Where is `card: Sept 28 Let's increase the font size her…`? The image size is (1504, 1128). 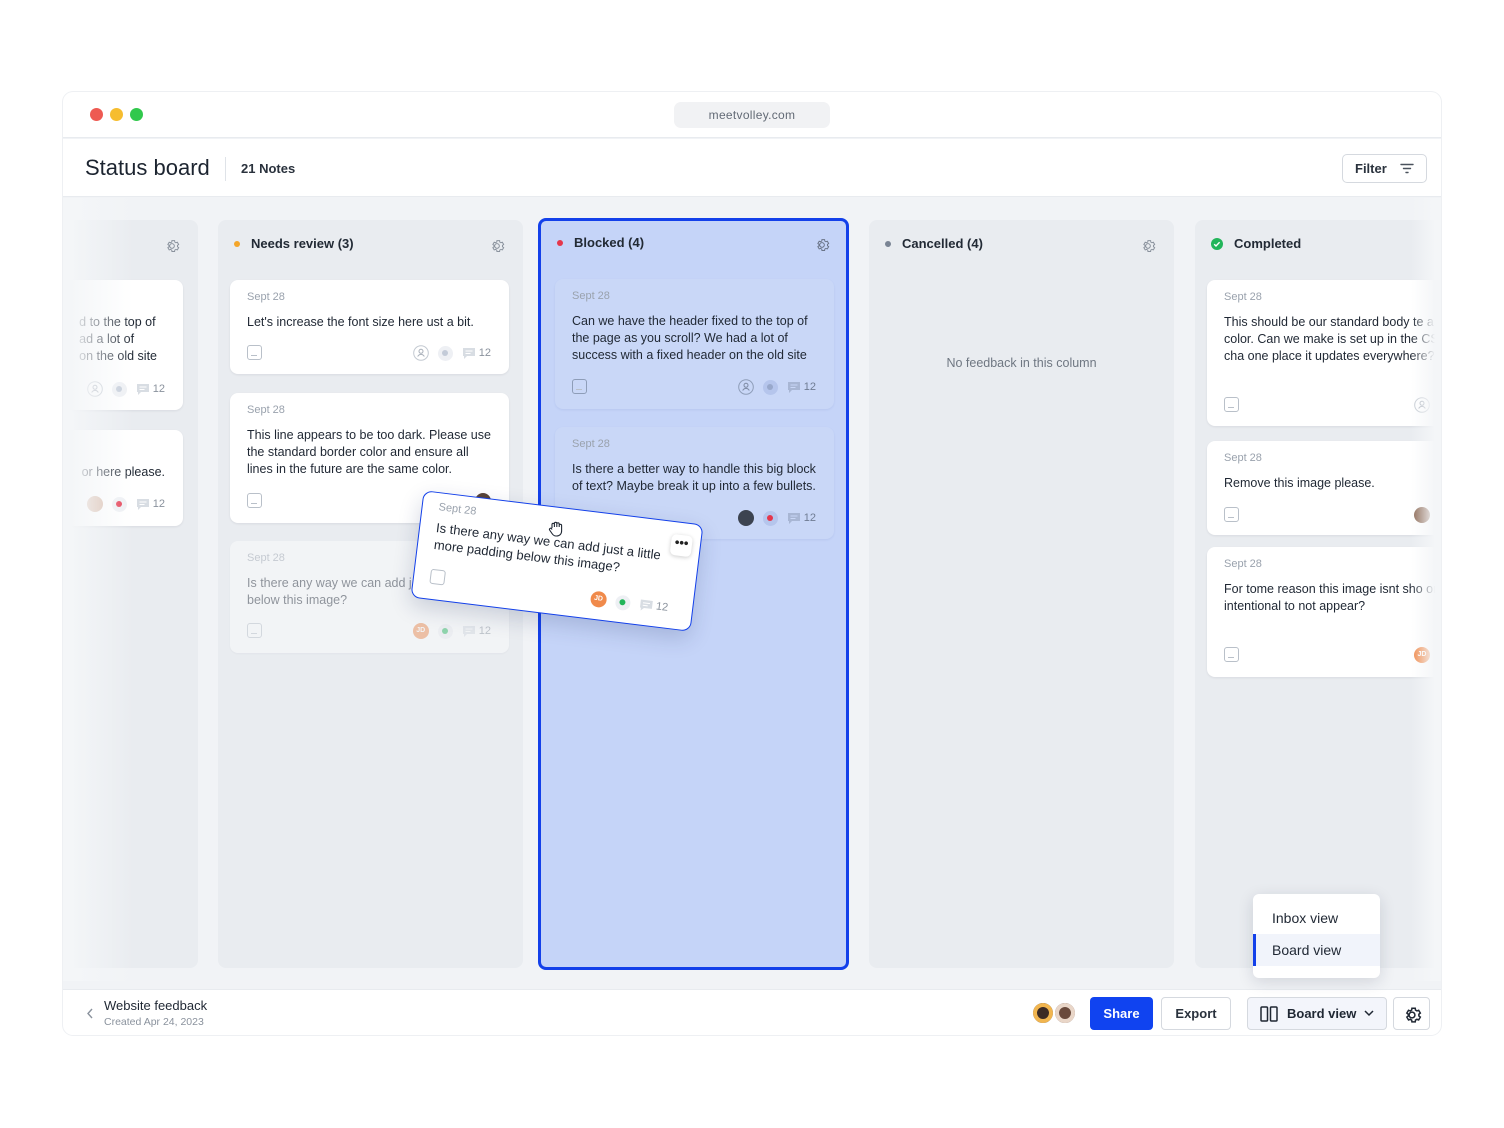
card: Sept 28 Let's increase the font size her… is located at coordinates (369, 327).